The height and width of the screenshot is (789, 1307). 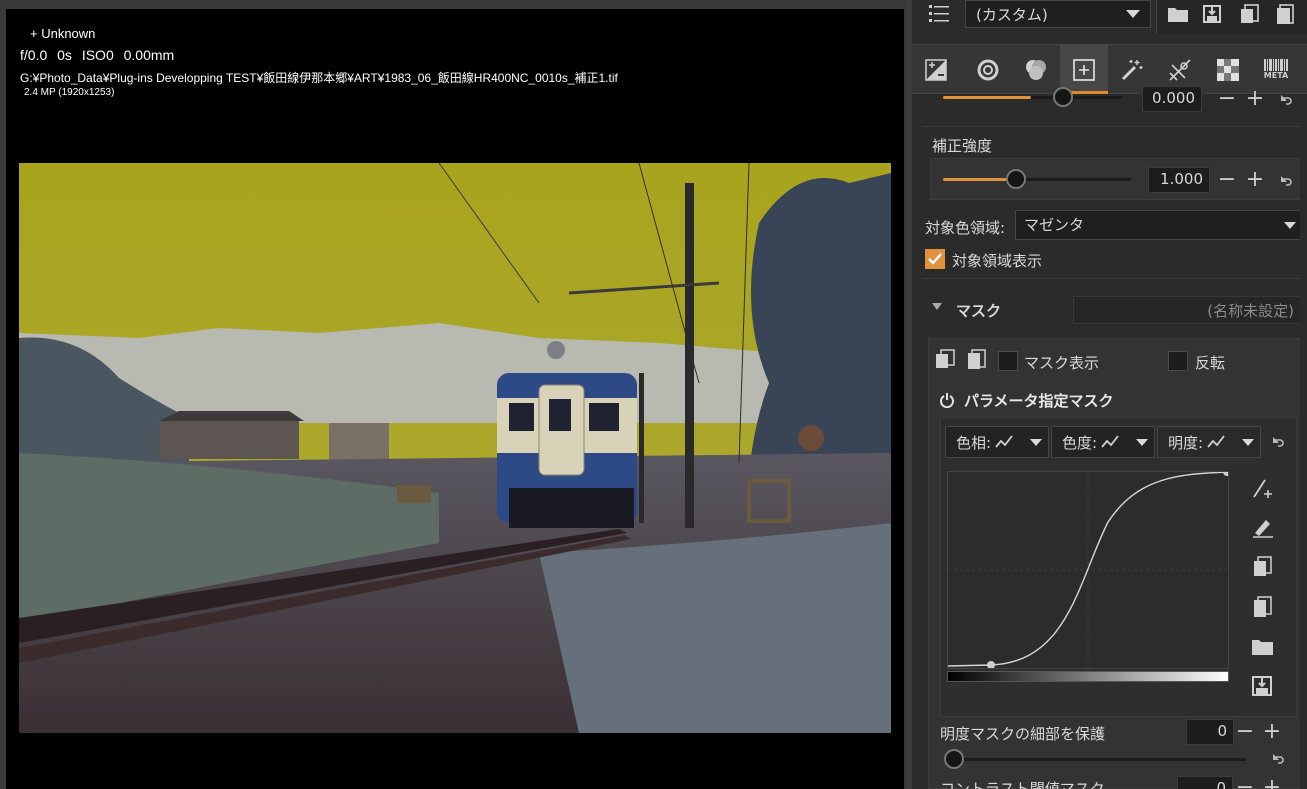 I want to click on shutter-text: 0s, so click(x=64, y=55).